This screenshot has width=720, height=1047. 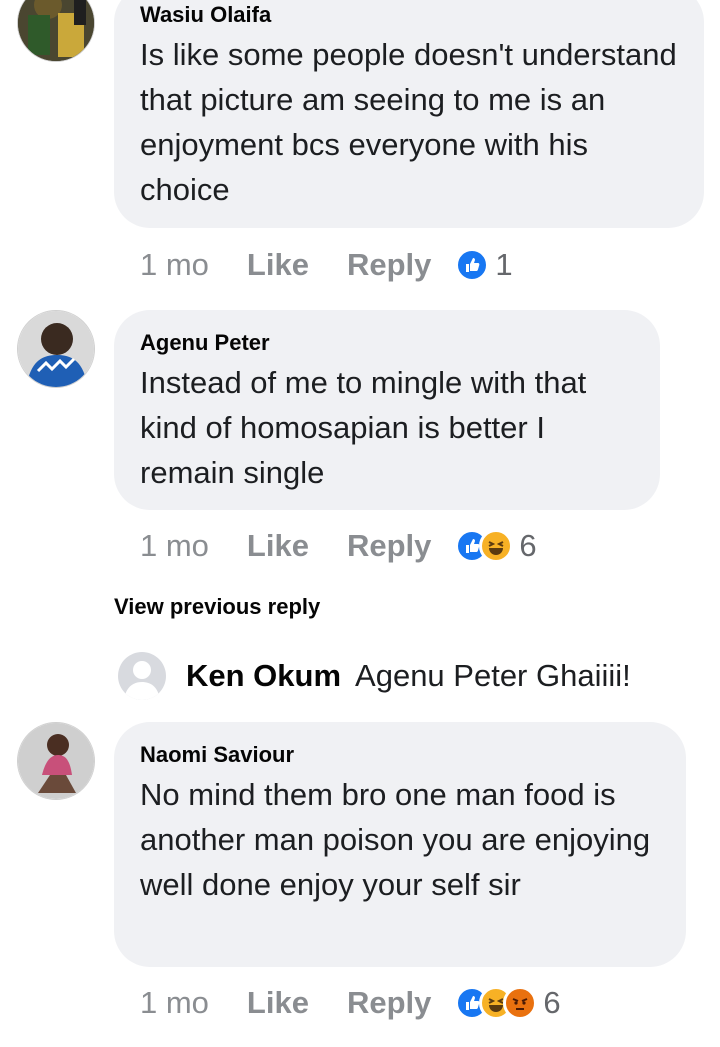 What do you see at coordinates (401, 755) in the screenshot?
I see `comment-author: Naomi Saviour` at bounding box center [401, 755].